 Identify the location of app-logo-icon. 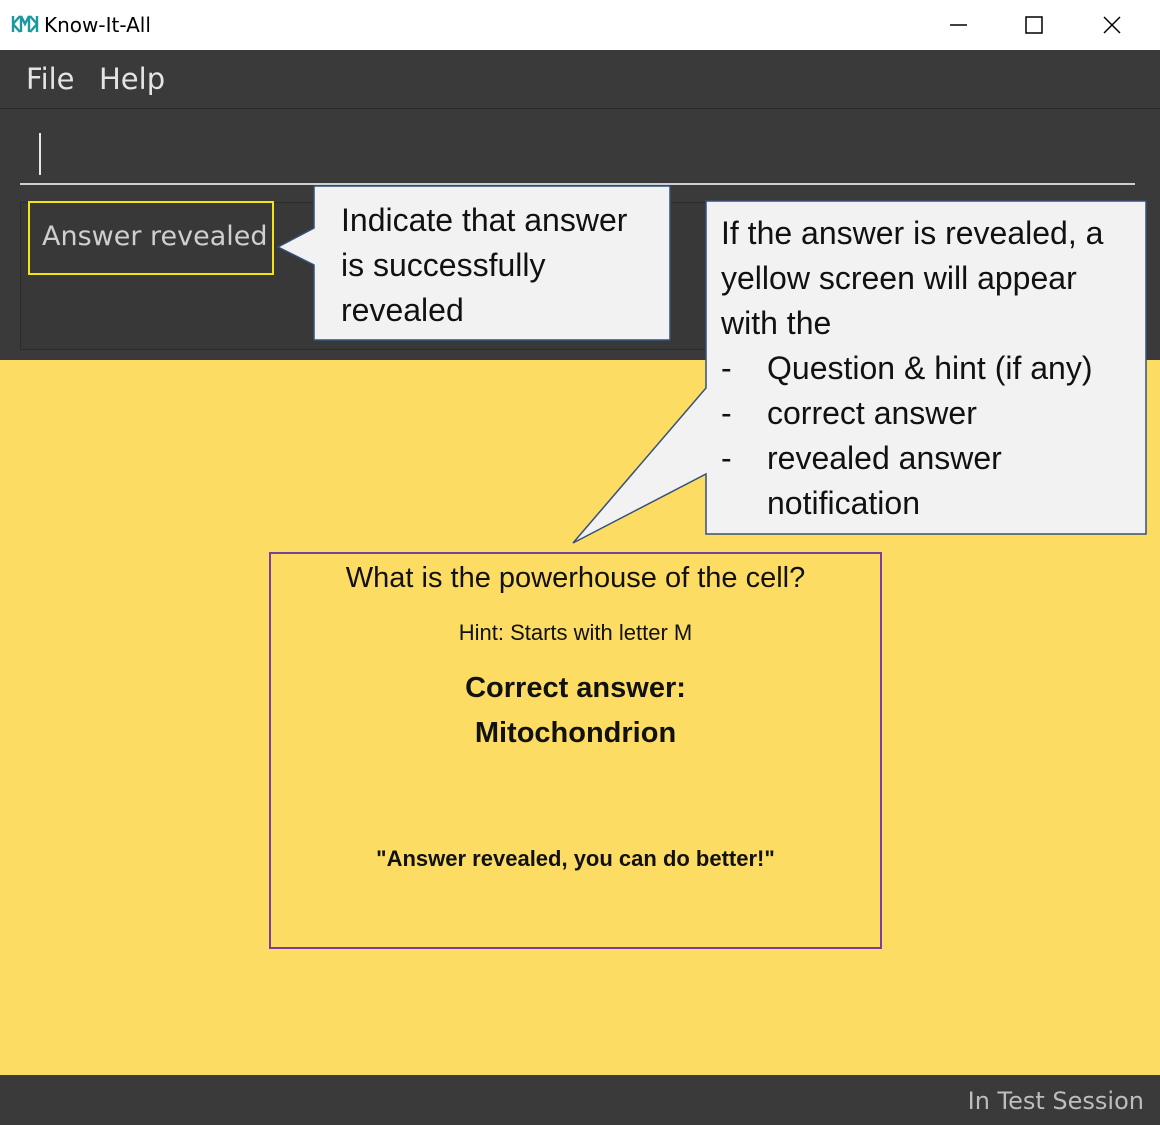
(25, 24).